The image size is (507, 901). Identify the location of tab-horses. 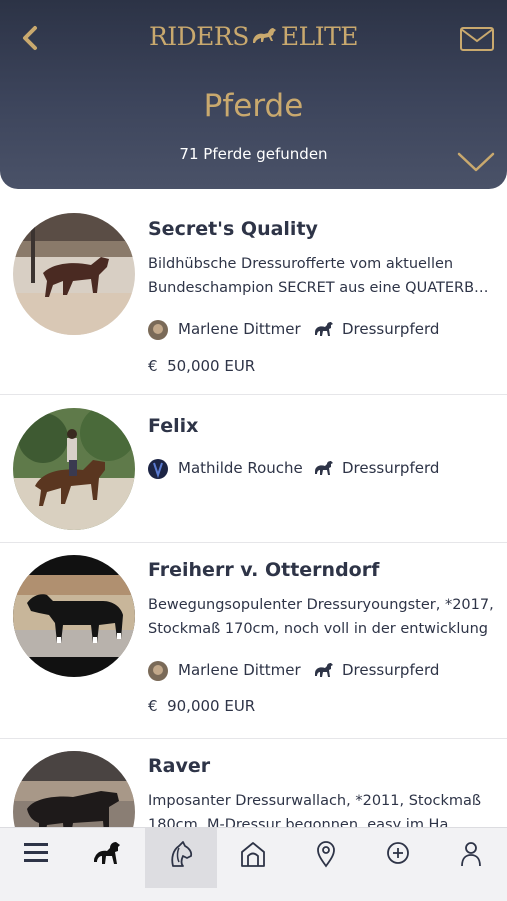
(108, 858).